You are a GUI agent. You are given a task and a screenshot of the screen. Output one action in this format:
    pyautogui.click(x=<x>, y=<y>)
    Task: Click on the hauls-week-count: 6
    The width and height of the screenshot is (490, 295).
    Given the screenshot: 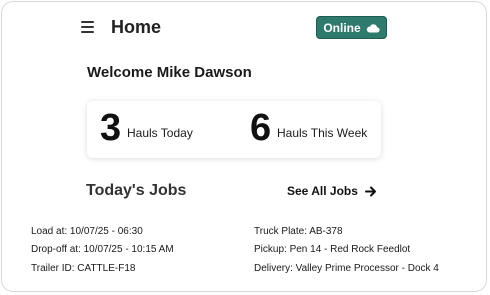 What is the action you would take?
    pyautogui.click(x=261, y=128)
    